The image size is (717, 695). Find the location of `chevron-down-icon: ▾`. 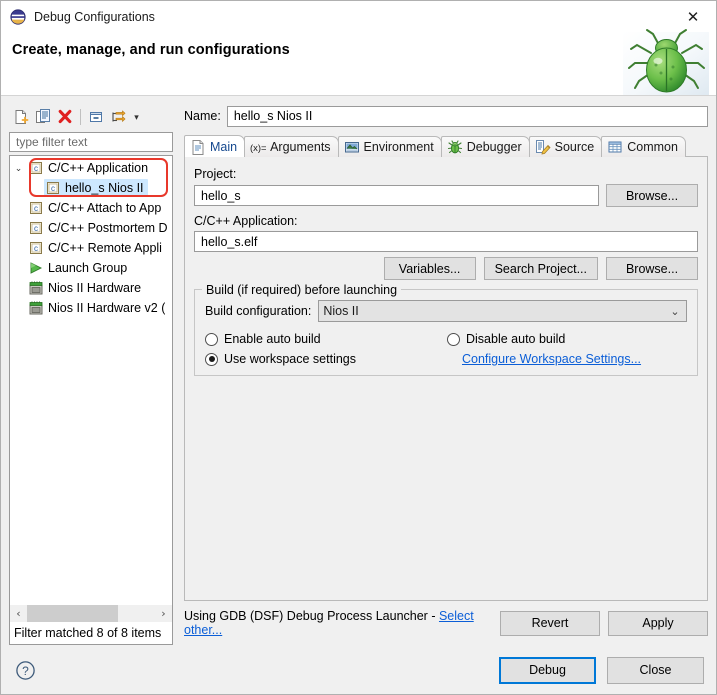

chevron-down-icon: ▾ is located at coordinates (136, 117).